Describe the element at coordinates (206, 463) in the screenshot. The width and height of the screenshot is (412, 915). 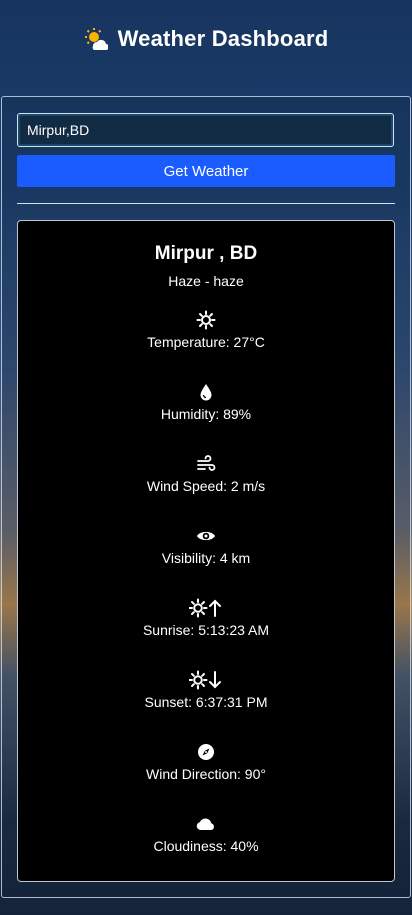
I see `wind-icon` at that location.